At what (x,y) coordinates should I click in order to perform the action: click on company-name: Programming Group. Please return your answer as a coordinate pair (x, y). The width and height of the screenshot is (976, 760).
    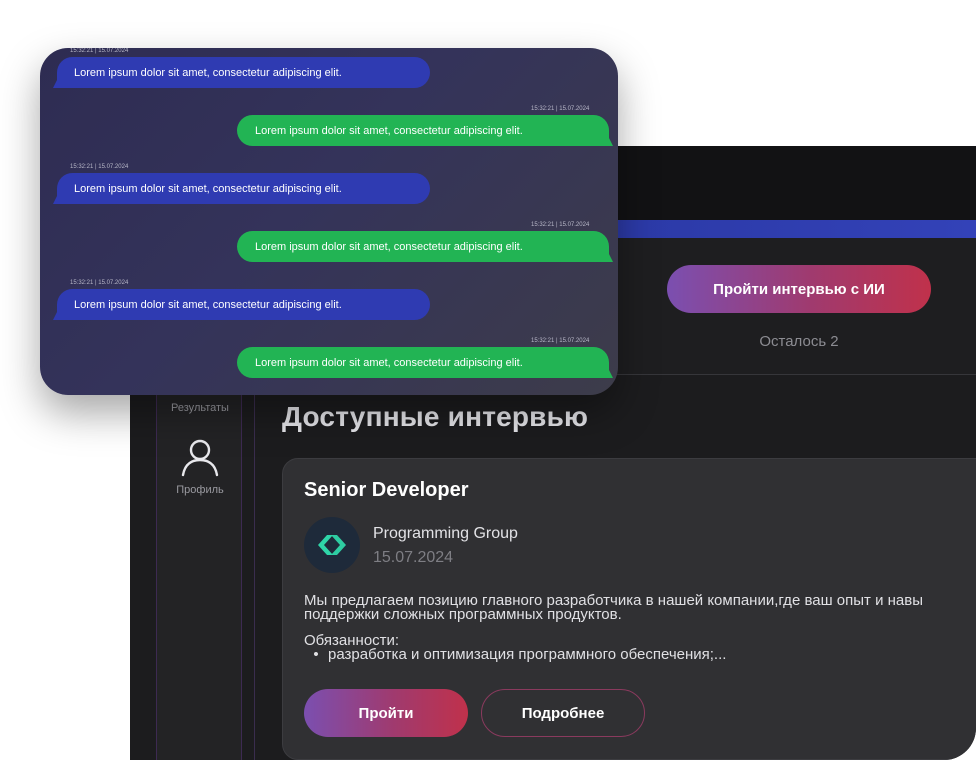
    Looking at the image, I should click on (445, 533).